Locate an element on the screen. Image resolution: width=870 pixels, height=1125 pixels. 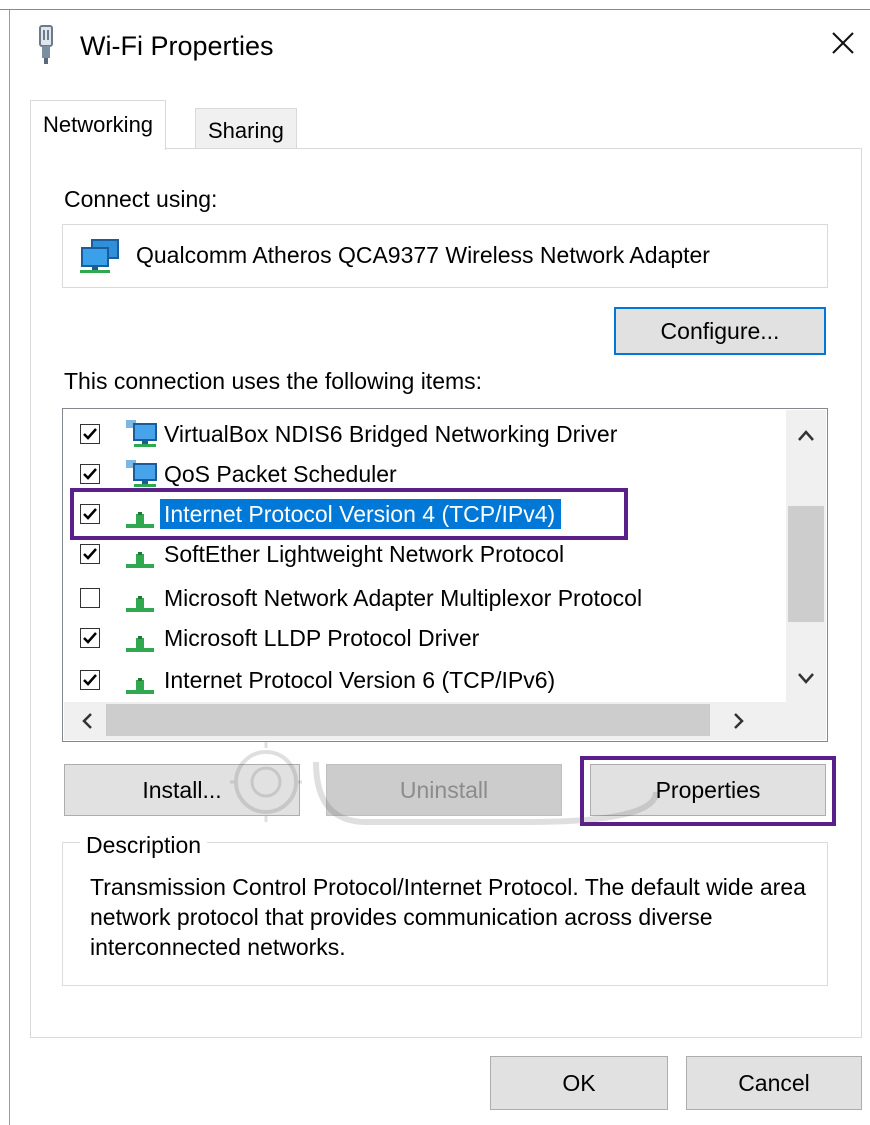
chevron-left-icon is located at coordinates (87, 721).